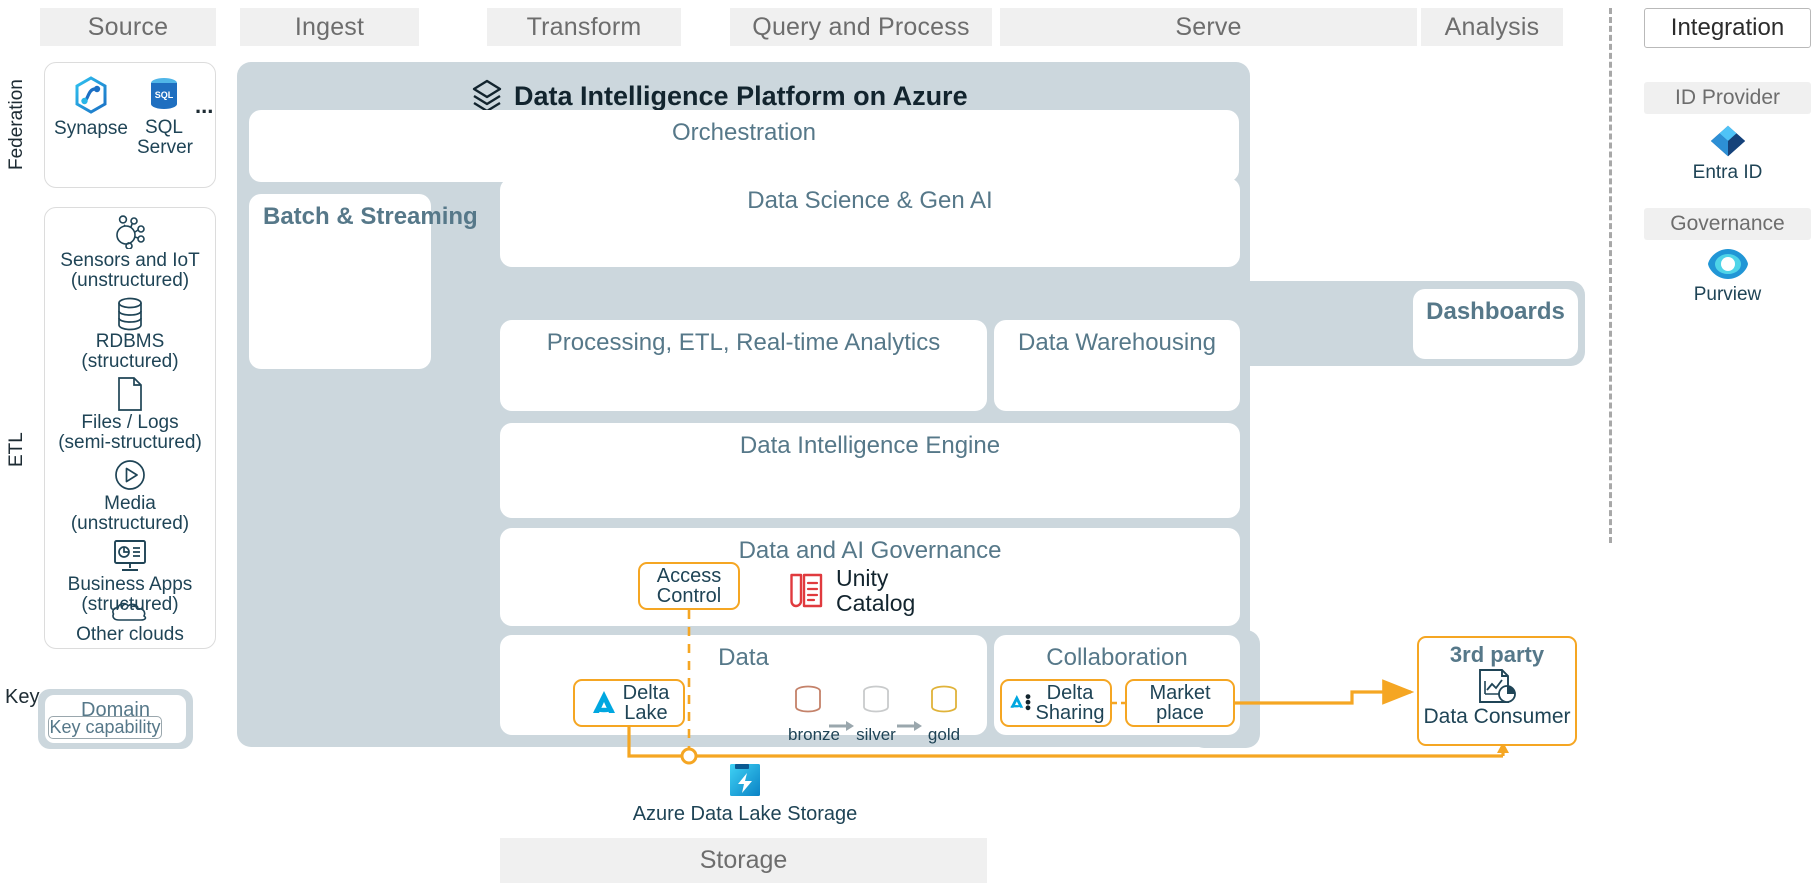 Image resolution: width=1813 pixels, height=883 pixels. Describe the element at coordinates (944, 734) in the screenshot. I see `medallion-gold-label: gold` at that location.